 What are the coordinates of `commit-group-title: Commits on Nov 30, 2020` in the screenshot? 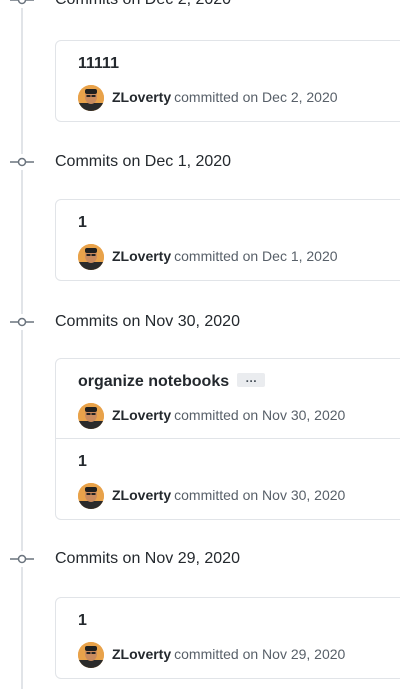 It's located at (147, 321).